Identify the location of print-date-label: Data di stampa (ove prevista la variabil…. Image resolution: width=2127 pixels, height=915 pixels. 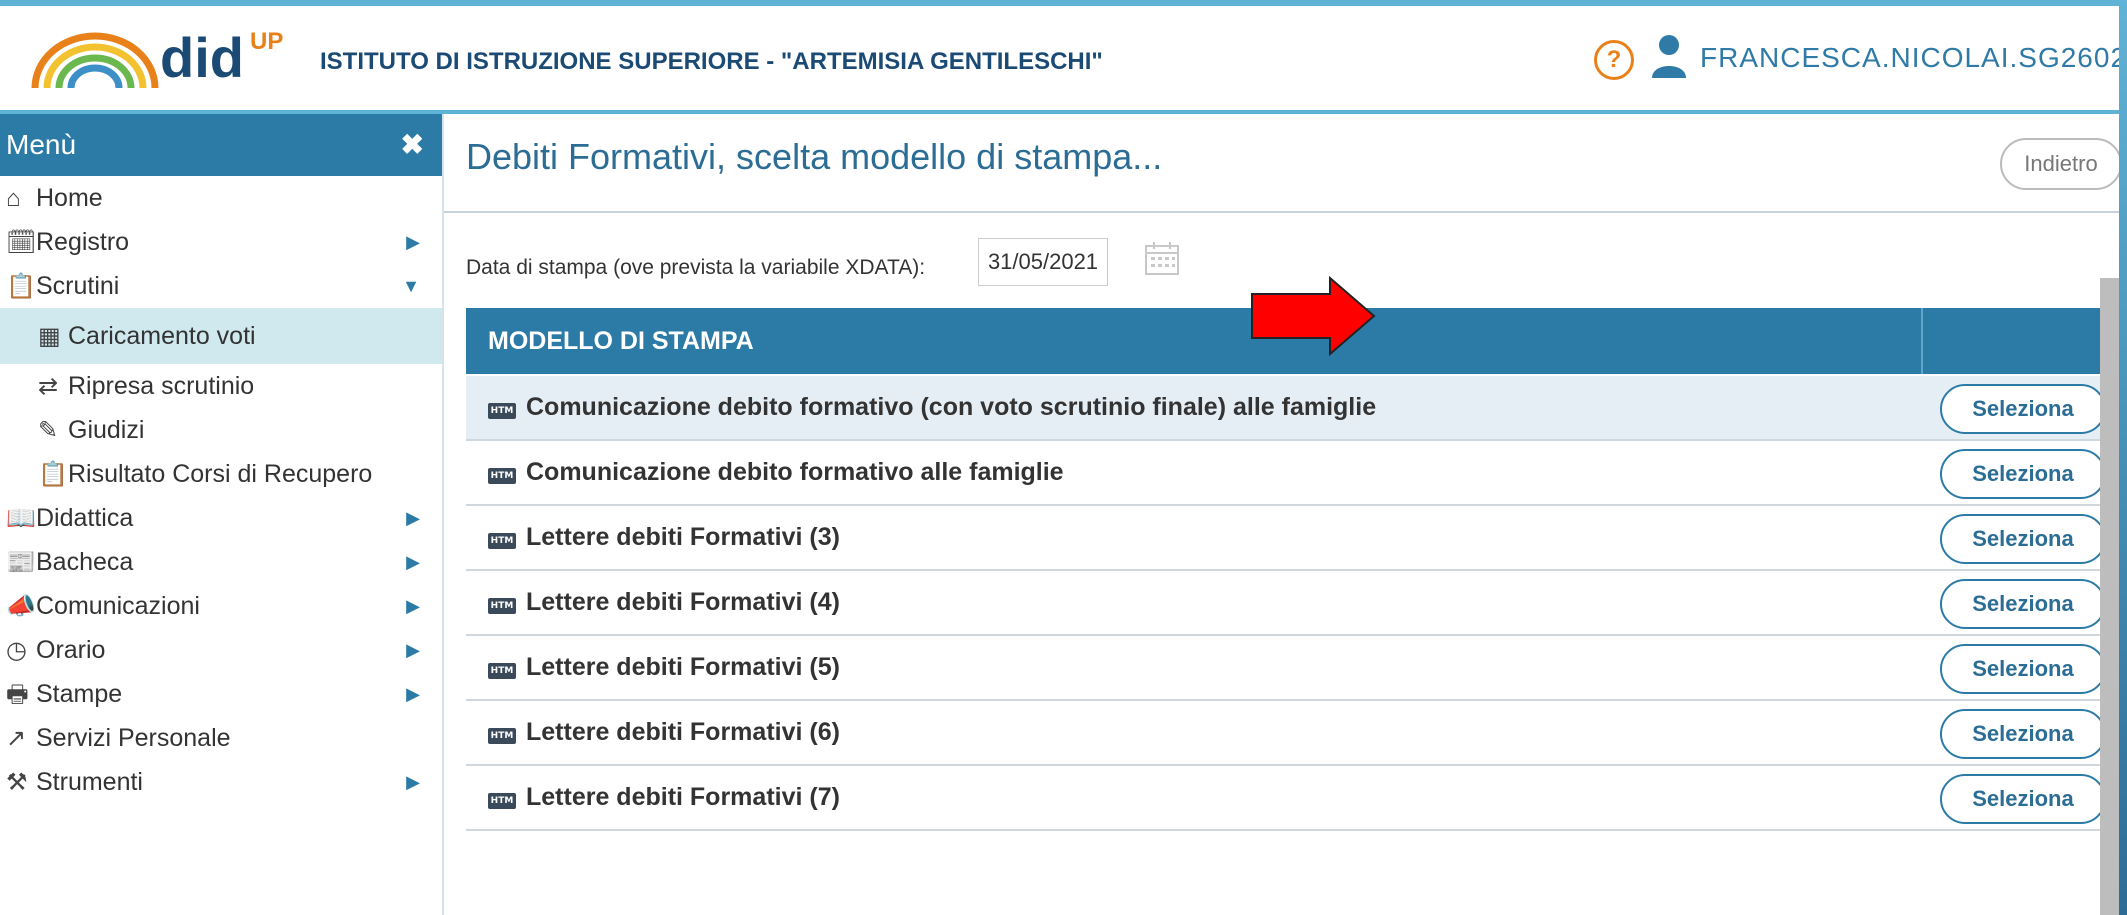
(696, 267).